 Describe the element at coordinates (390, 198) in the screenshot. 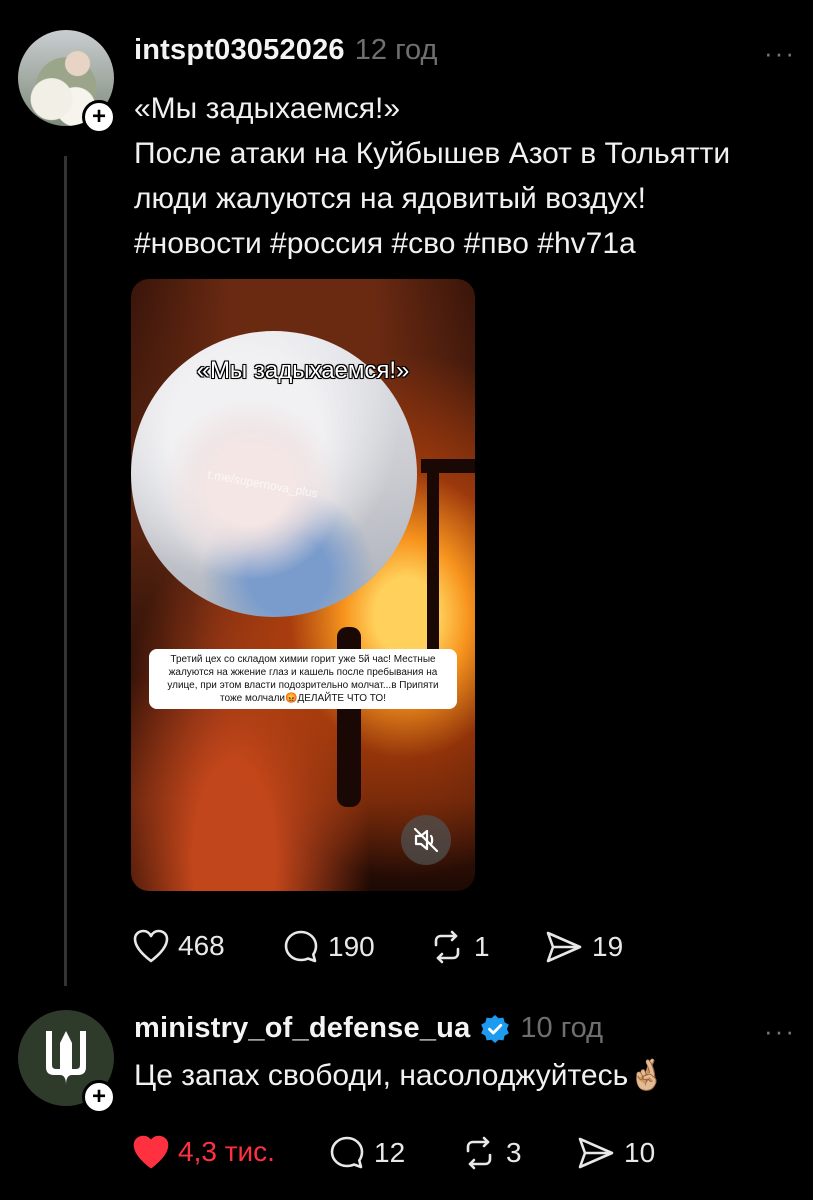

I see `post-text-line: люди жалуются на ядовитый воздух!` at that location.